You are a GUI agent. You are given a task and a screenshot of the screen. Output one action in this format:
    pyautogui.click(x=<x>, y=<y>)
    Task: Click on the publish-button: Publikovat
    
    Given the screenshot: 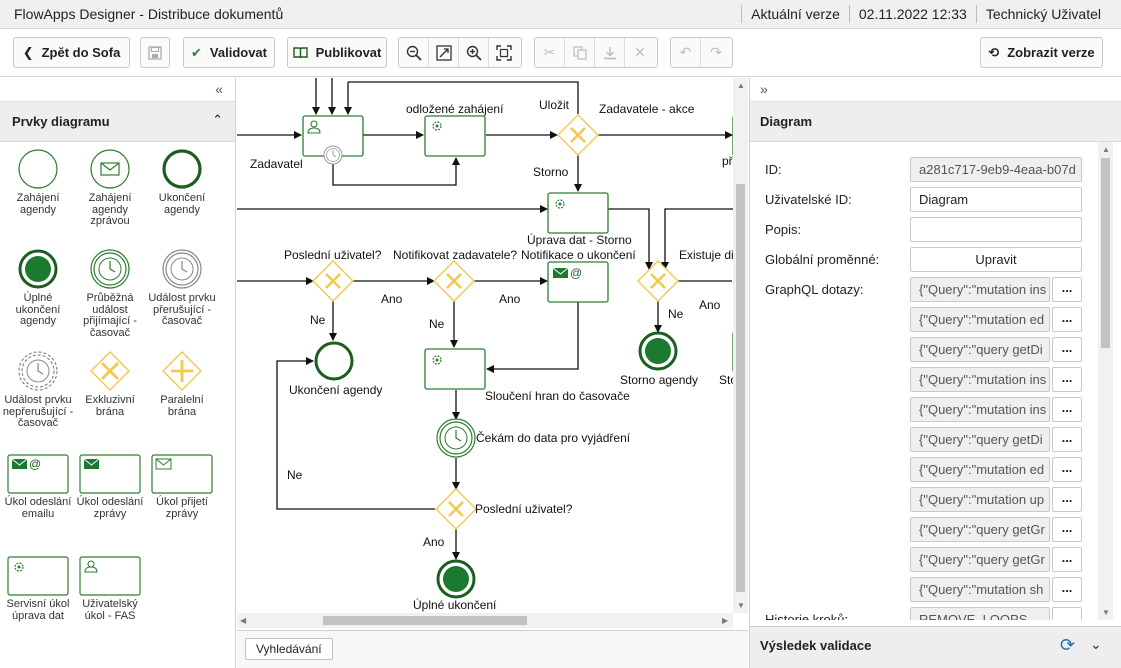 What is the action you would take?
    pyautogui.click(x=337, y=52)
    